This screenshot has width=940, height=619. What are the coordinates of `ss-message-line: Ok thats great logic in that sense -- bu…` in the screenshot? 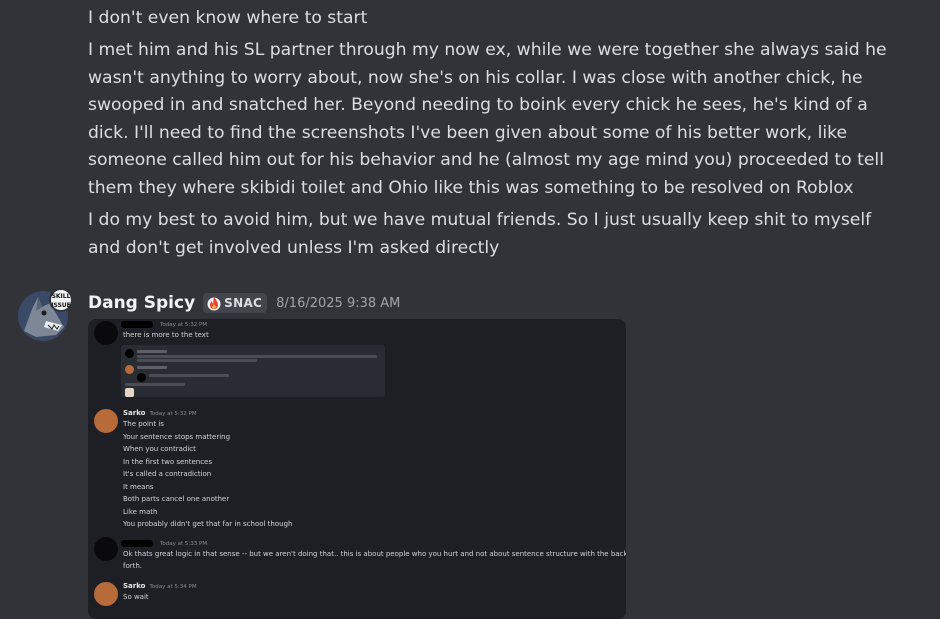 It's located at (374, 554).